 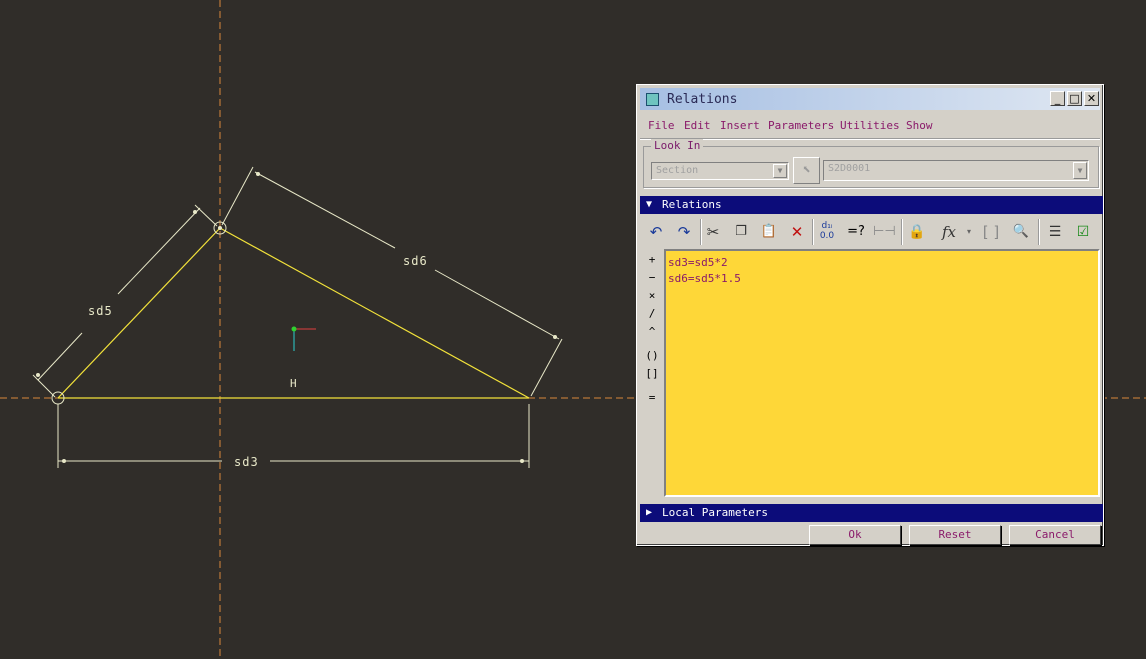 I want to click on op-power: ^, so click(x=652, y=331).